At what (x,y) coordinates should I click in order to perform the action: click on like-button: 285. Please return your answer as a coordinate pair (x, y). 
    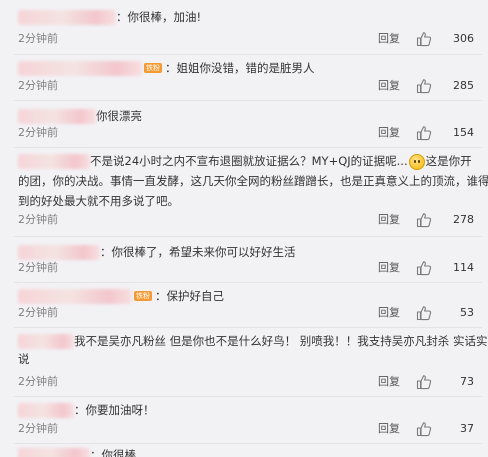
    Looking at the image, I should click on (445, 86).